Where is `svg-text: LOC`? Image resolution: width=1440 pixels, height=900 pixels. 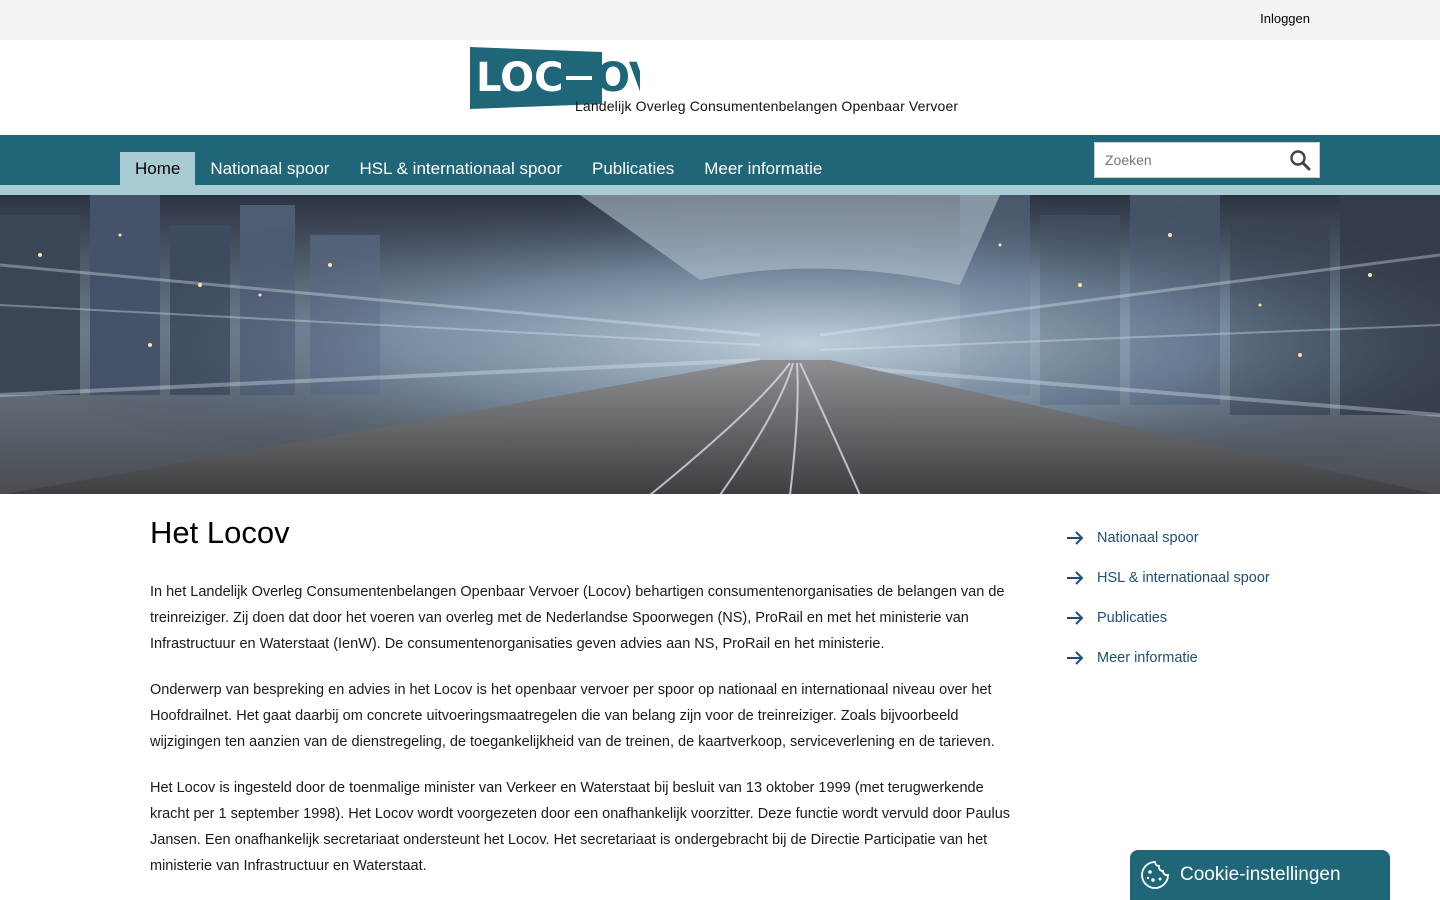 svg-text: LOC is located at coordinates (519, 78).